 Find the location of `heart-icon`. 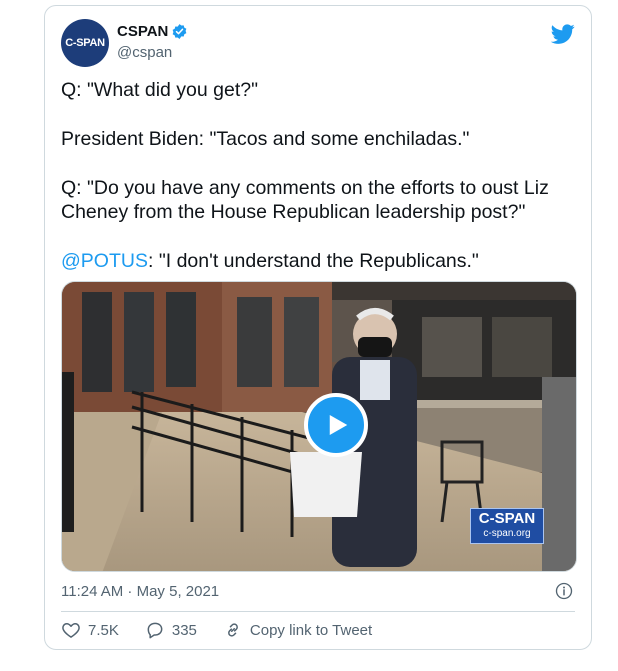

heart-icon is located at coordinates (71, 630).